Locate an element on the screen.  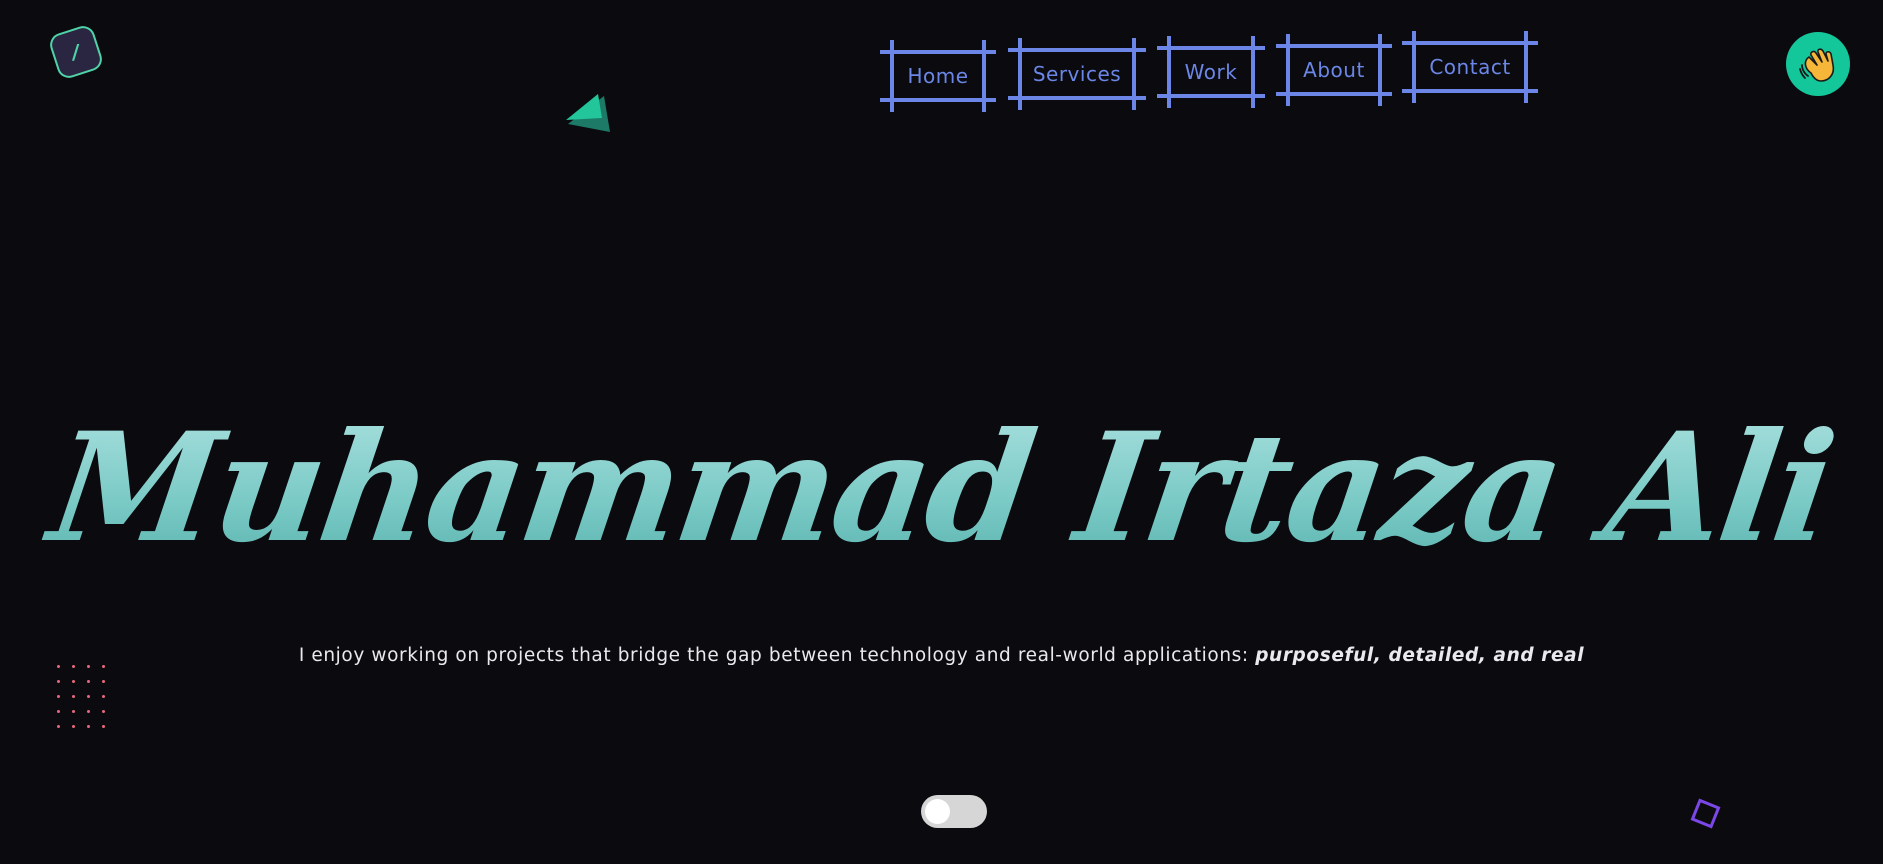
theme-toggle is located at coordinates (954, 811).